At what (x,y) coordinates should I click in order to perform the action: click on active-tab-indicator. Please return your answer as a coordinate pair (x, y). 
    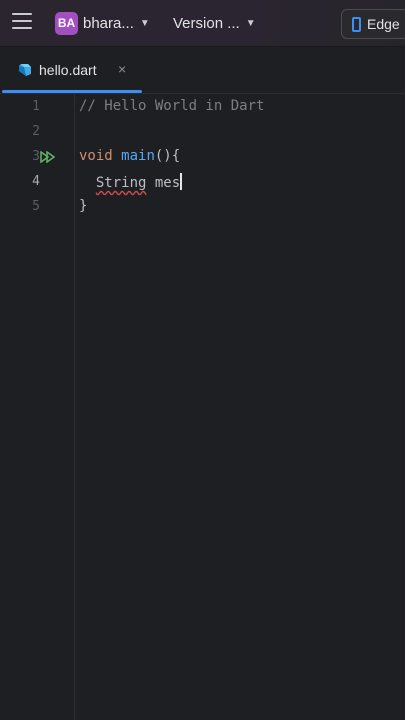
    Looking at the image, I should click on (72, 91).